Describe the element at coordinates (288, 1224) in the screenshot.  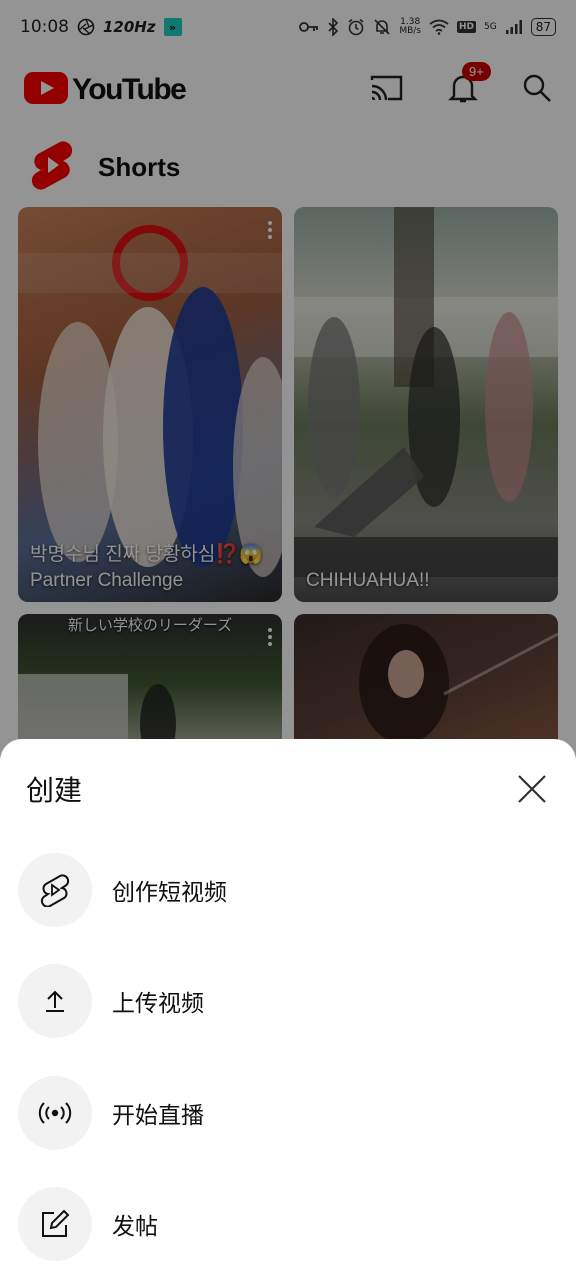
I see `create-post-button: 发帖` at that location.